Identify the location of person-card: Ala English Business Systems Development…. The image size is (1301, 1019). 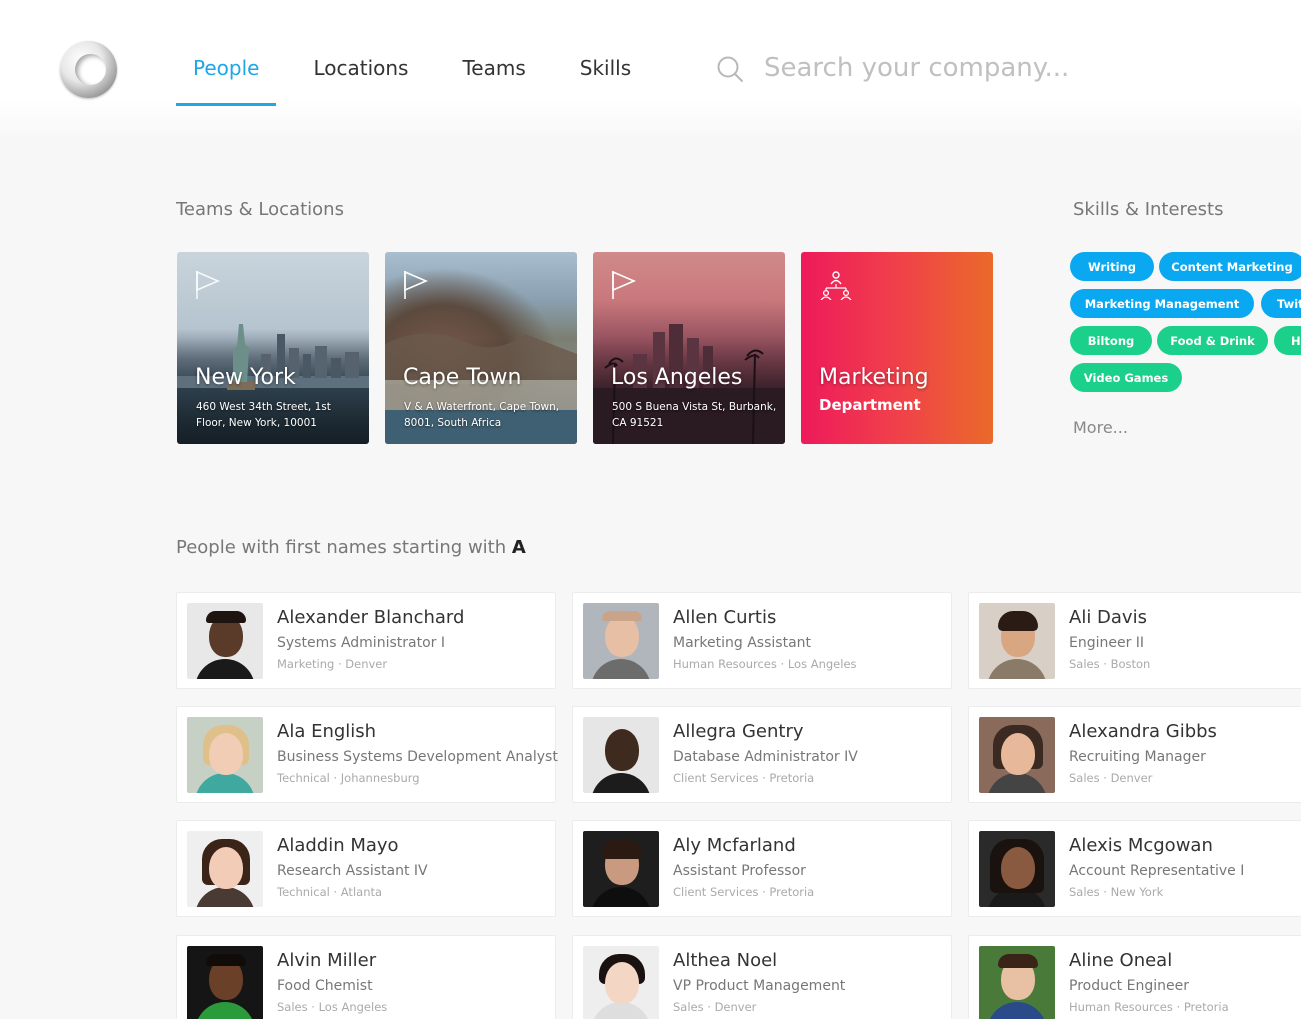
(367, 754).